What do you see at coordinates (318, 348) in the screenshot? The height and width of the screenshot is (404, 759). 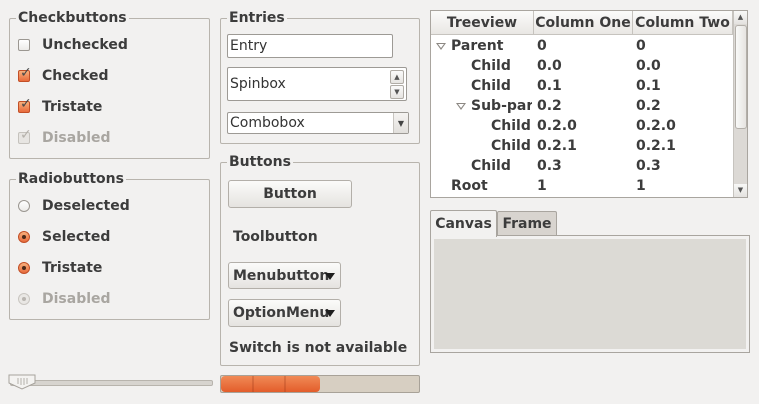 I see `switch-unavailable-label: Switch is not available` at bounding box center [318, 348].